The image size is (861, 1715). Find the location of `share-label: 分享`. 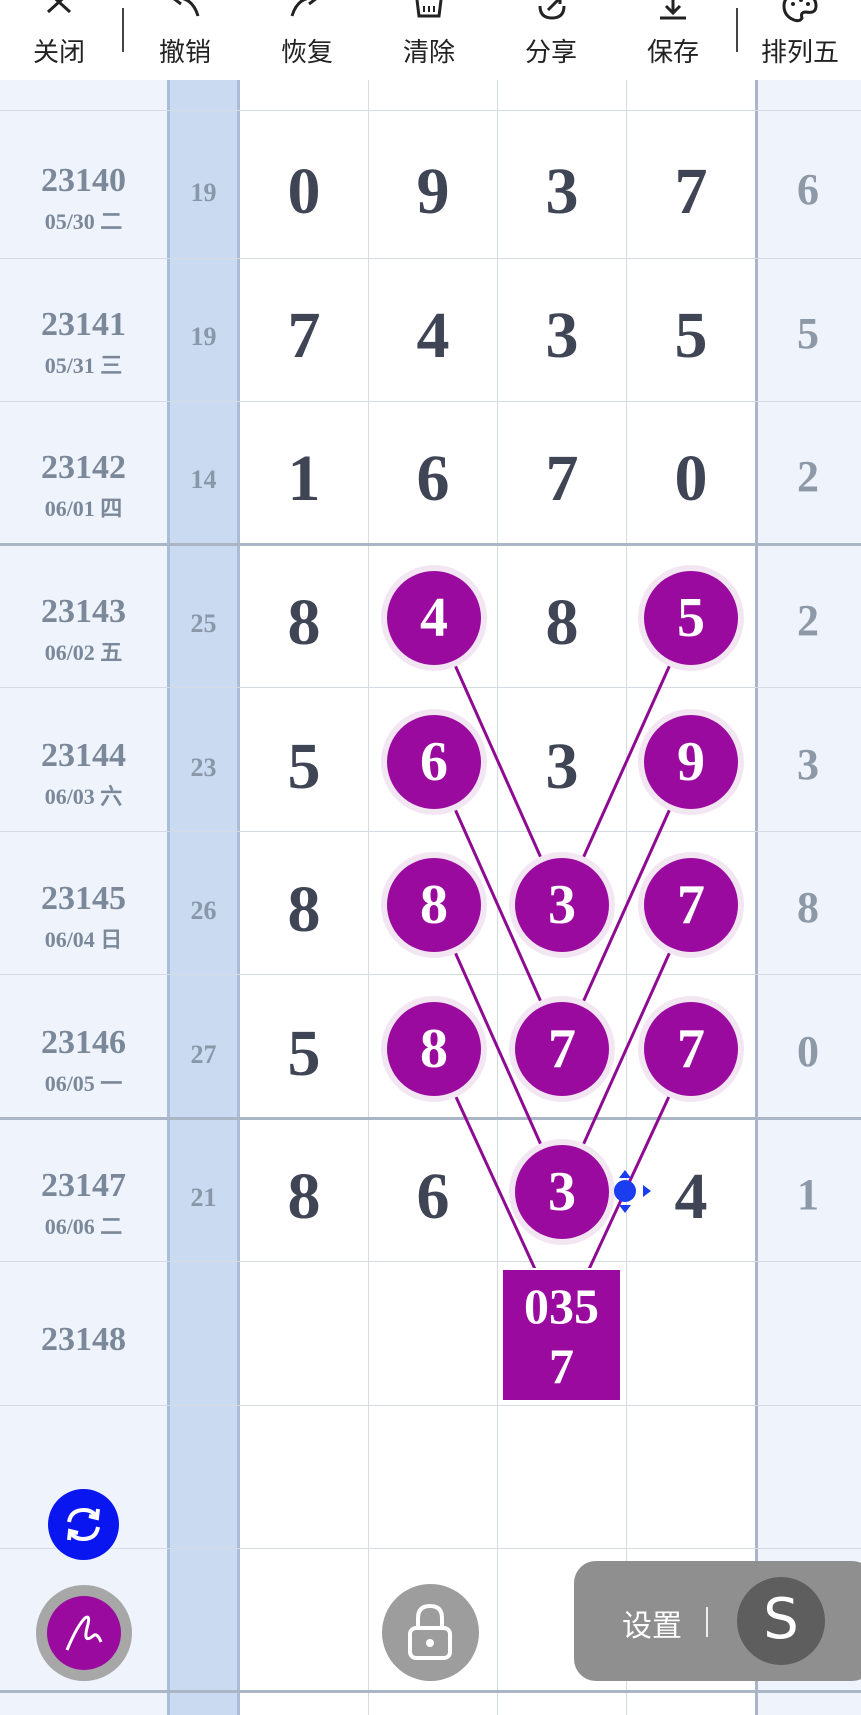

share-label: 分享 is located at coordinates (550, 53).